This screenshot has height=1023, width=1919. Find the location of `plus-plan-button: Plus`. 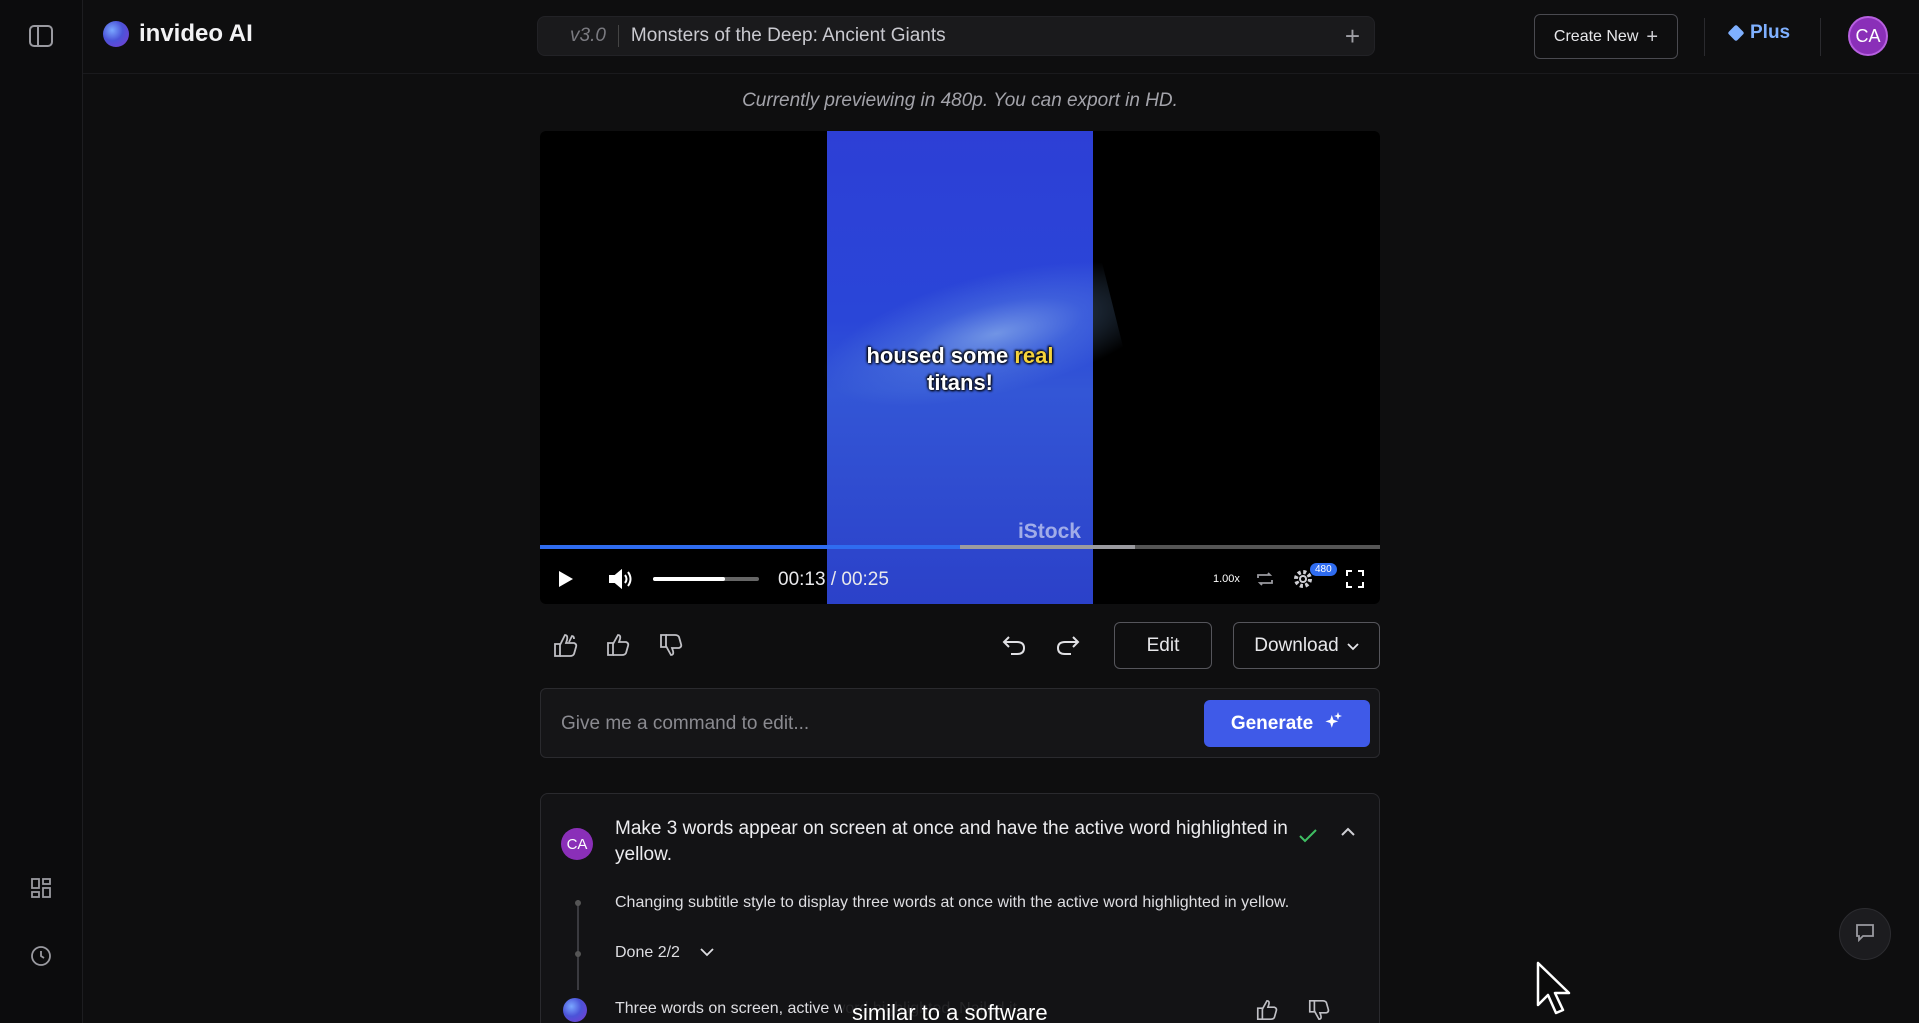

plus-plan-button: Plus is located at coordinates (1759, 33).